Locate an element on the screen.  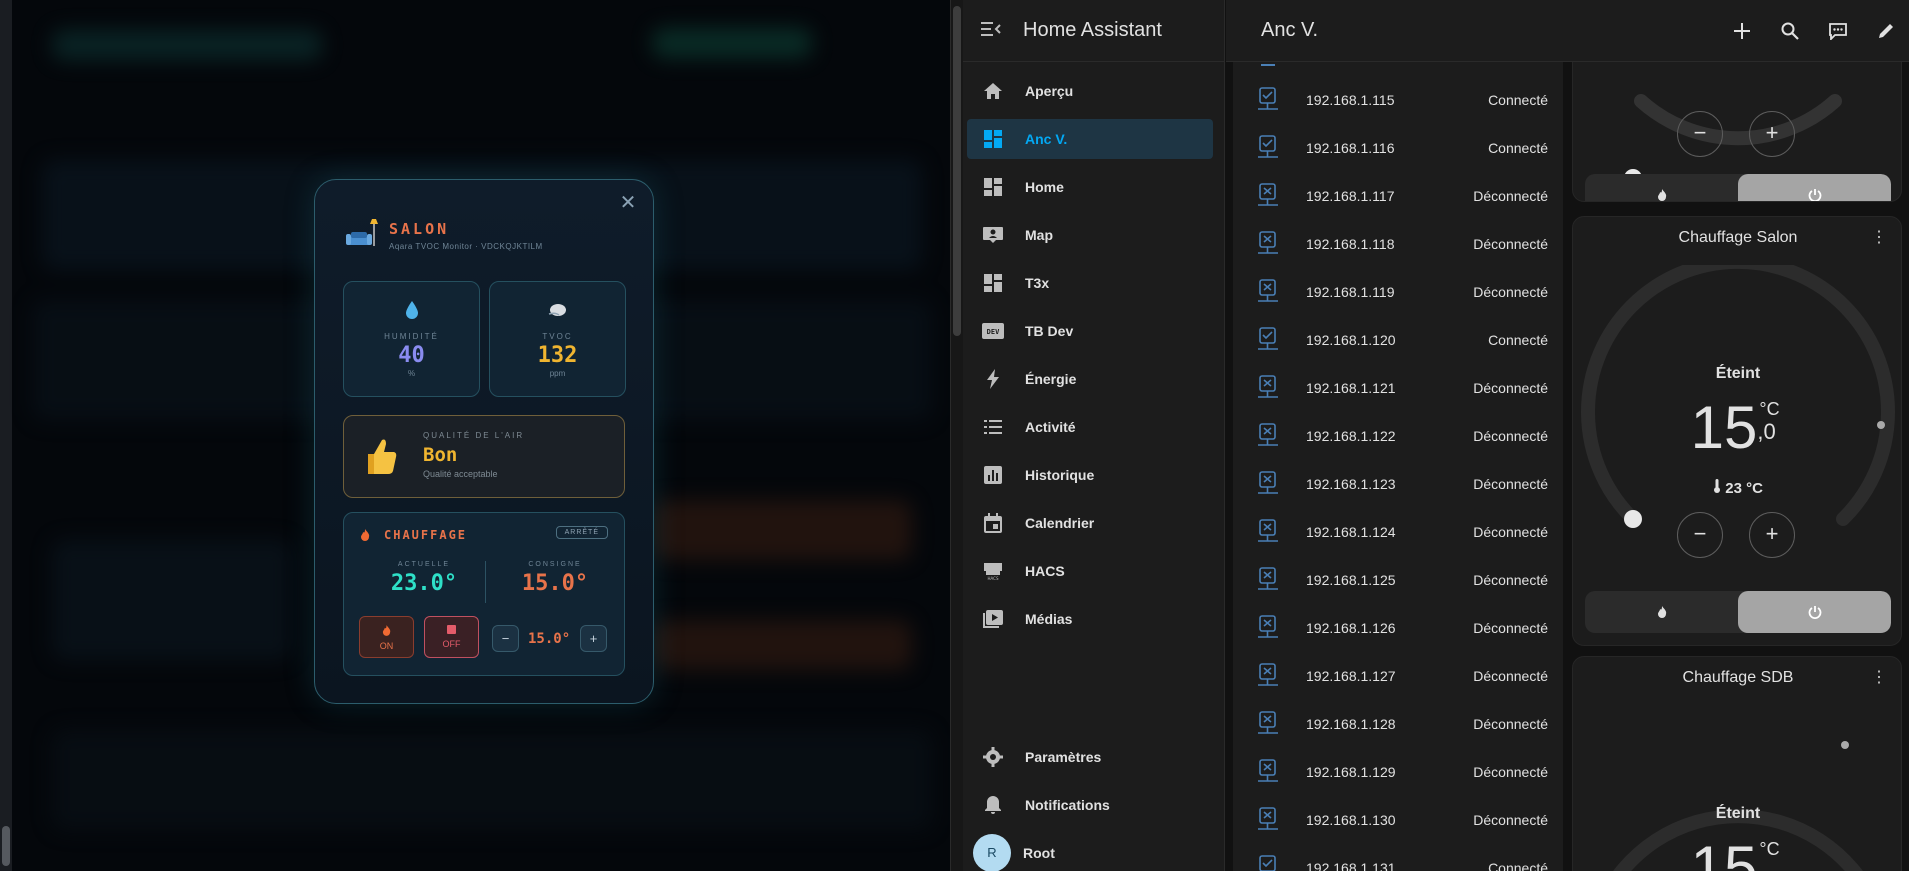
table-row: 192.168.1.117 Déconnecté is located at coordinates (1398, 196).